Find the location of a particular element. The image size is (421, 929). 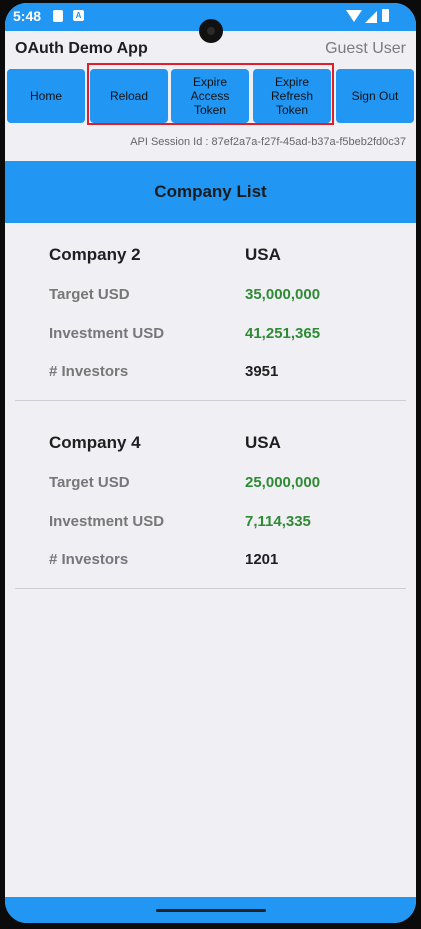

investors-row: # Investors 1201 is located at coordinates (232, 561).